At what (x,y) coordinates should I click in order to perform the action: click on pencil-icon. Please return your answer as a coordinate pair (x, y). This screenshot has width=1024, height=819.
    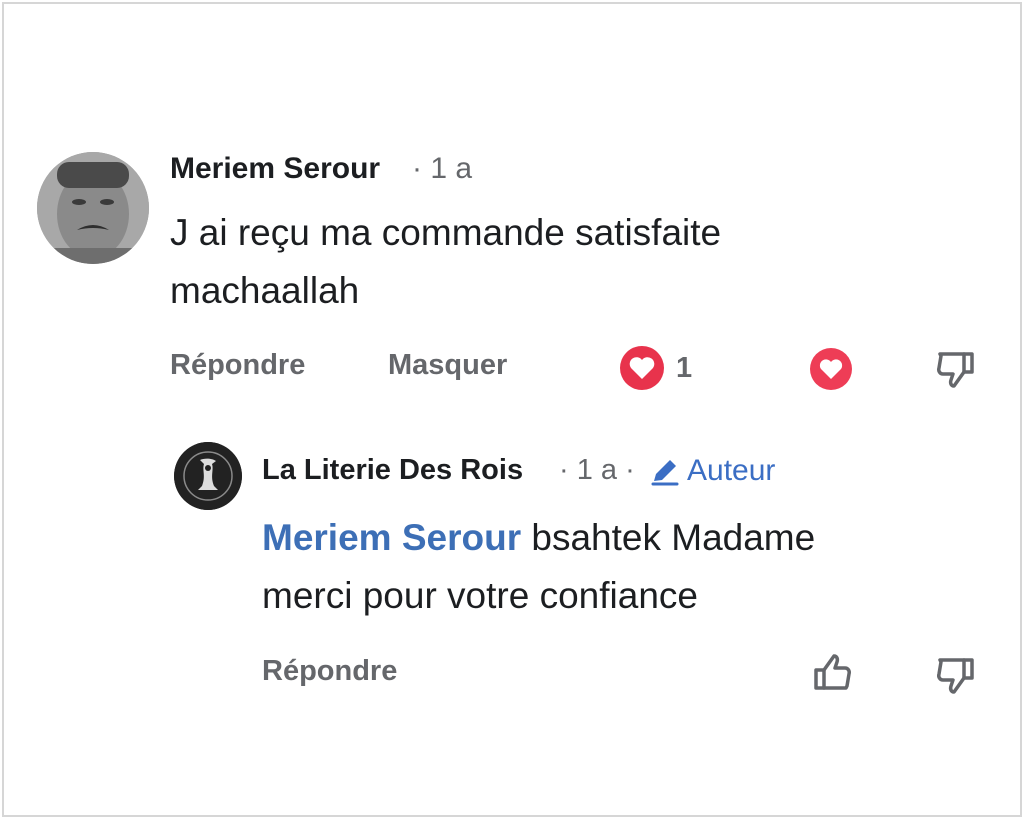
    Looking at the image, I should click on (665, 471).